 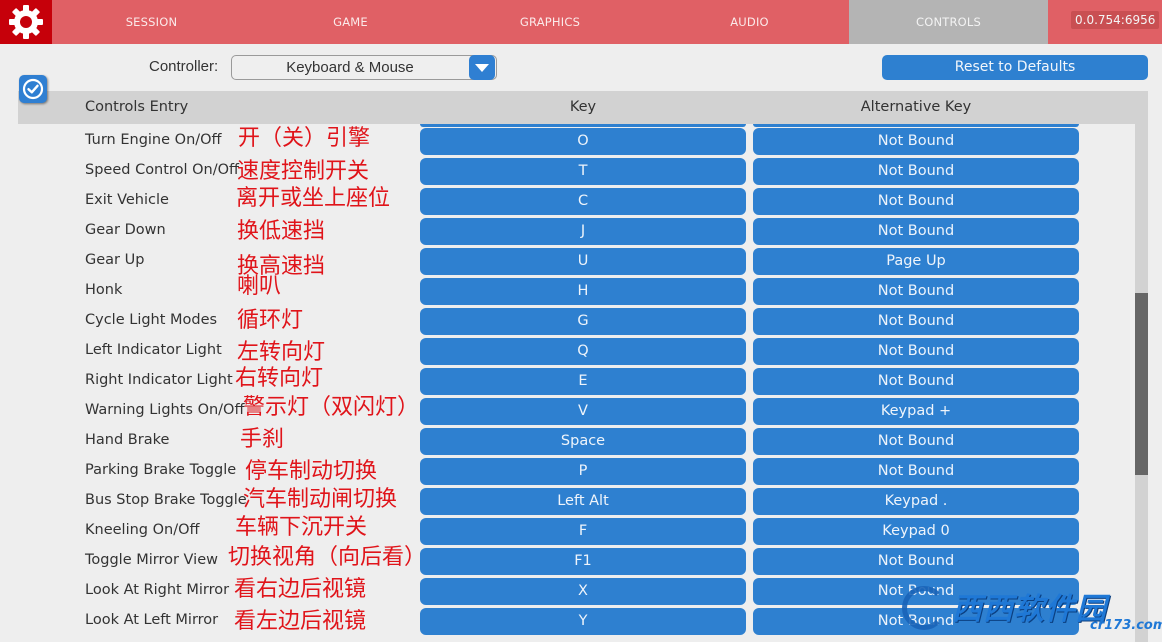 I want to click on chinese-annotation: 离开或坐上座位, so click(x=313, y=198).